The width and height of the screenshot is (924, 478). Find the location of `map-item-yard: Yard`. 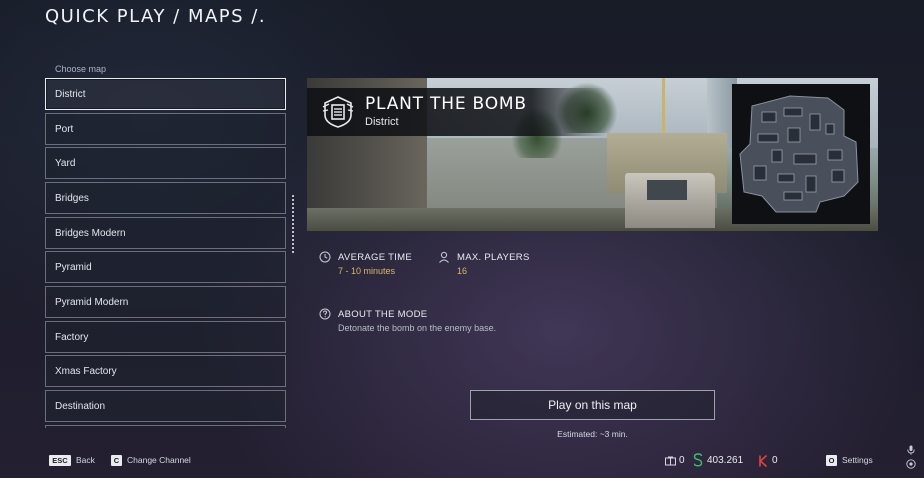

map-item-yard: Yard is located at coordinates (165, 163).